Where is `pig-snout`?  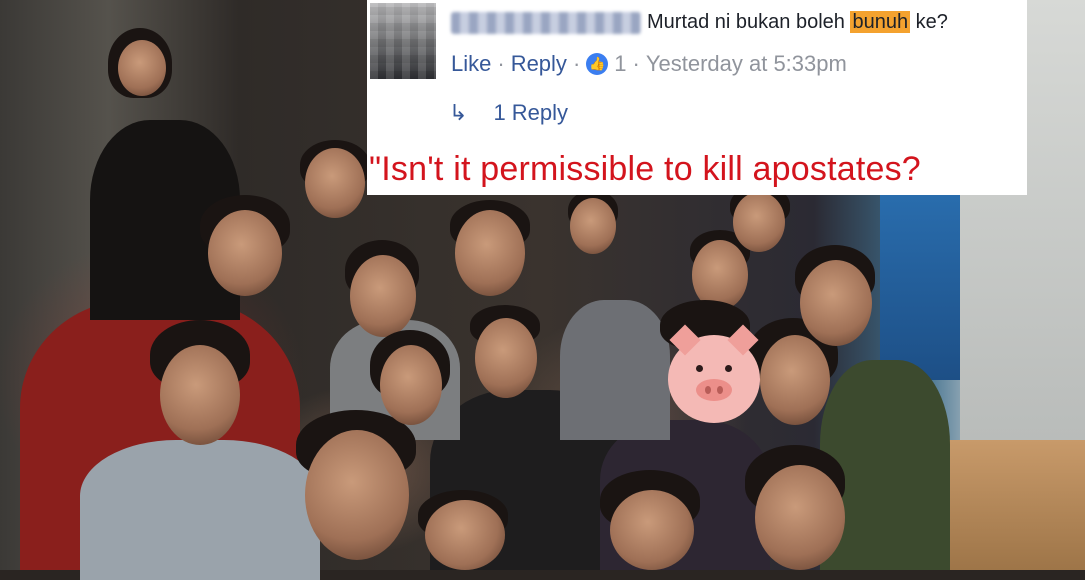 pig-snout is located at coordinates (714, 390).